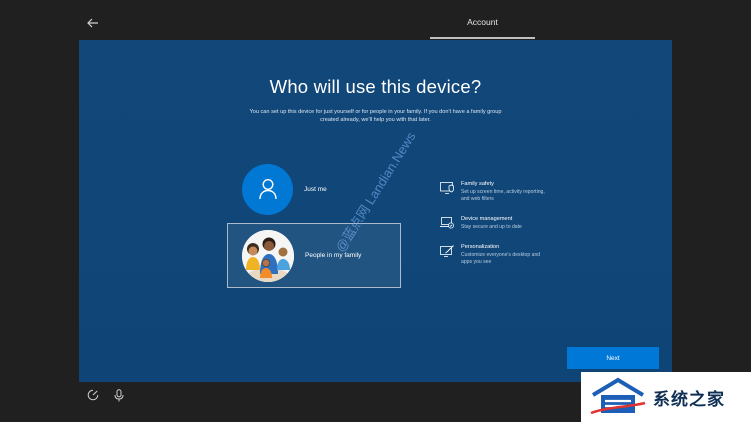  What do you see at coordinates (487, 219) in the screenshot?
I see `feature-device-management-title: Device management` at bounding box center [487, 219].